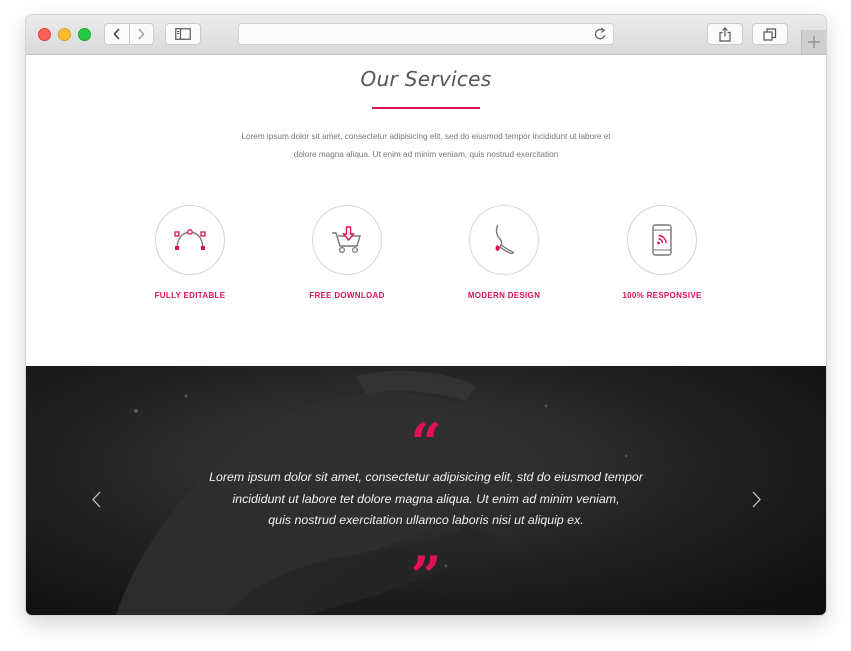  I want to click on service-responsive: 100% RESPONSIVE, so click(662, 252).